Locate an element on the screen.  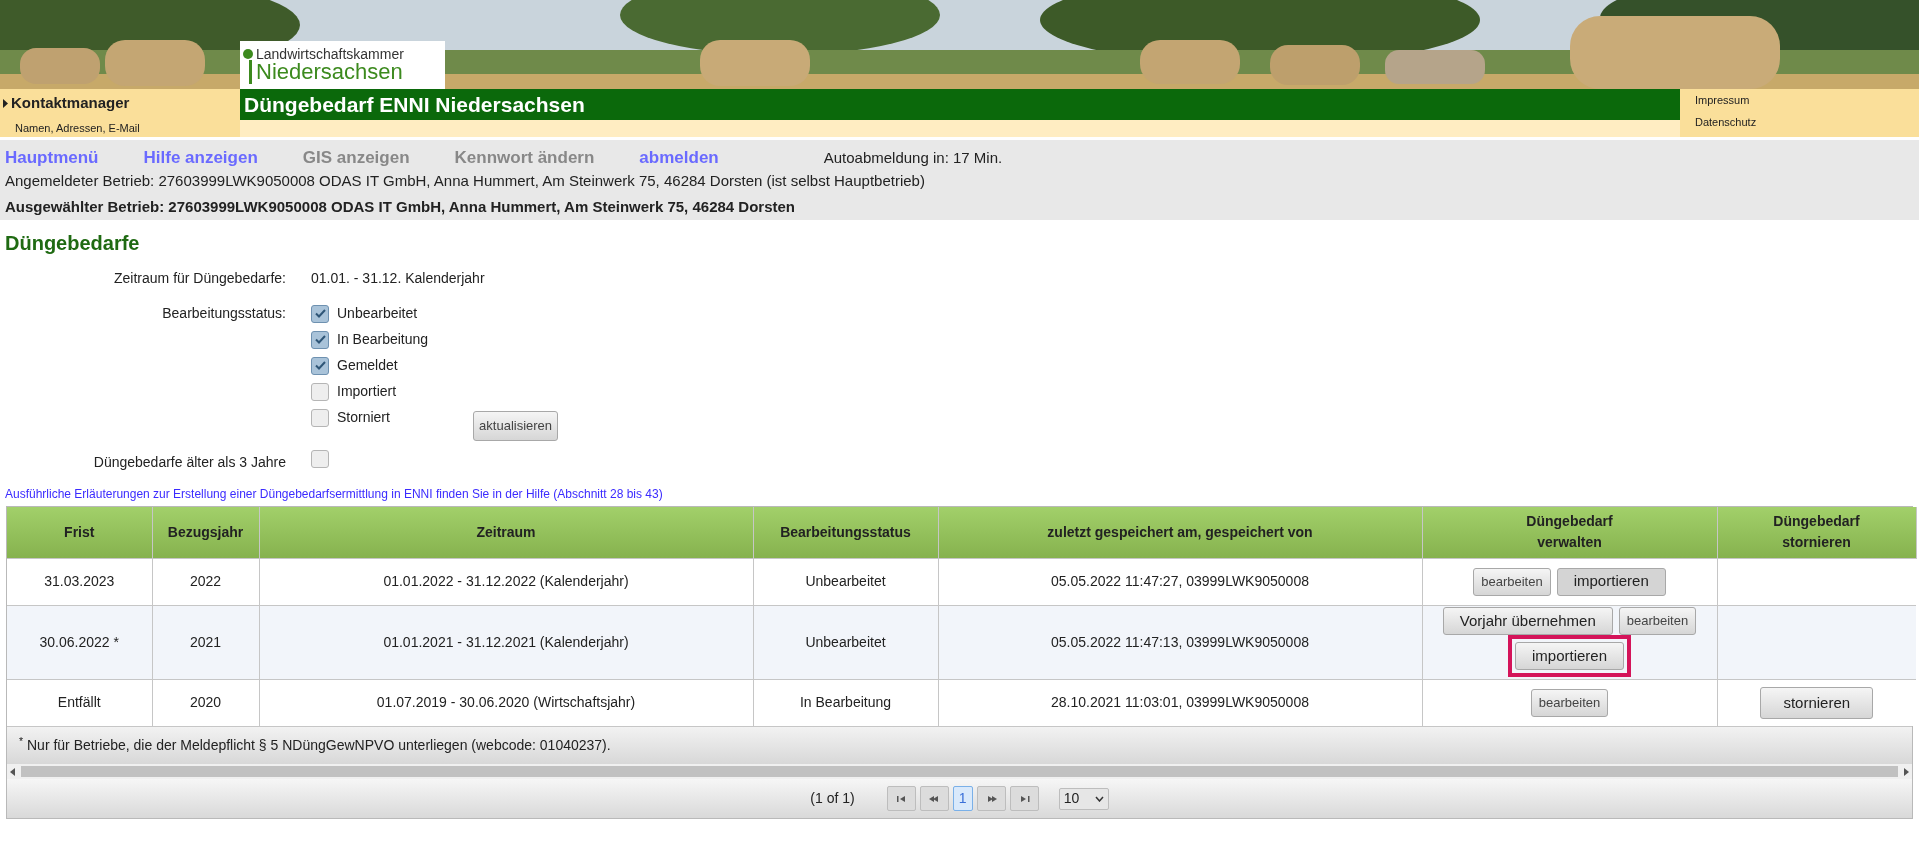
page-button: 1 is located at coordinates (962, 798).